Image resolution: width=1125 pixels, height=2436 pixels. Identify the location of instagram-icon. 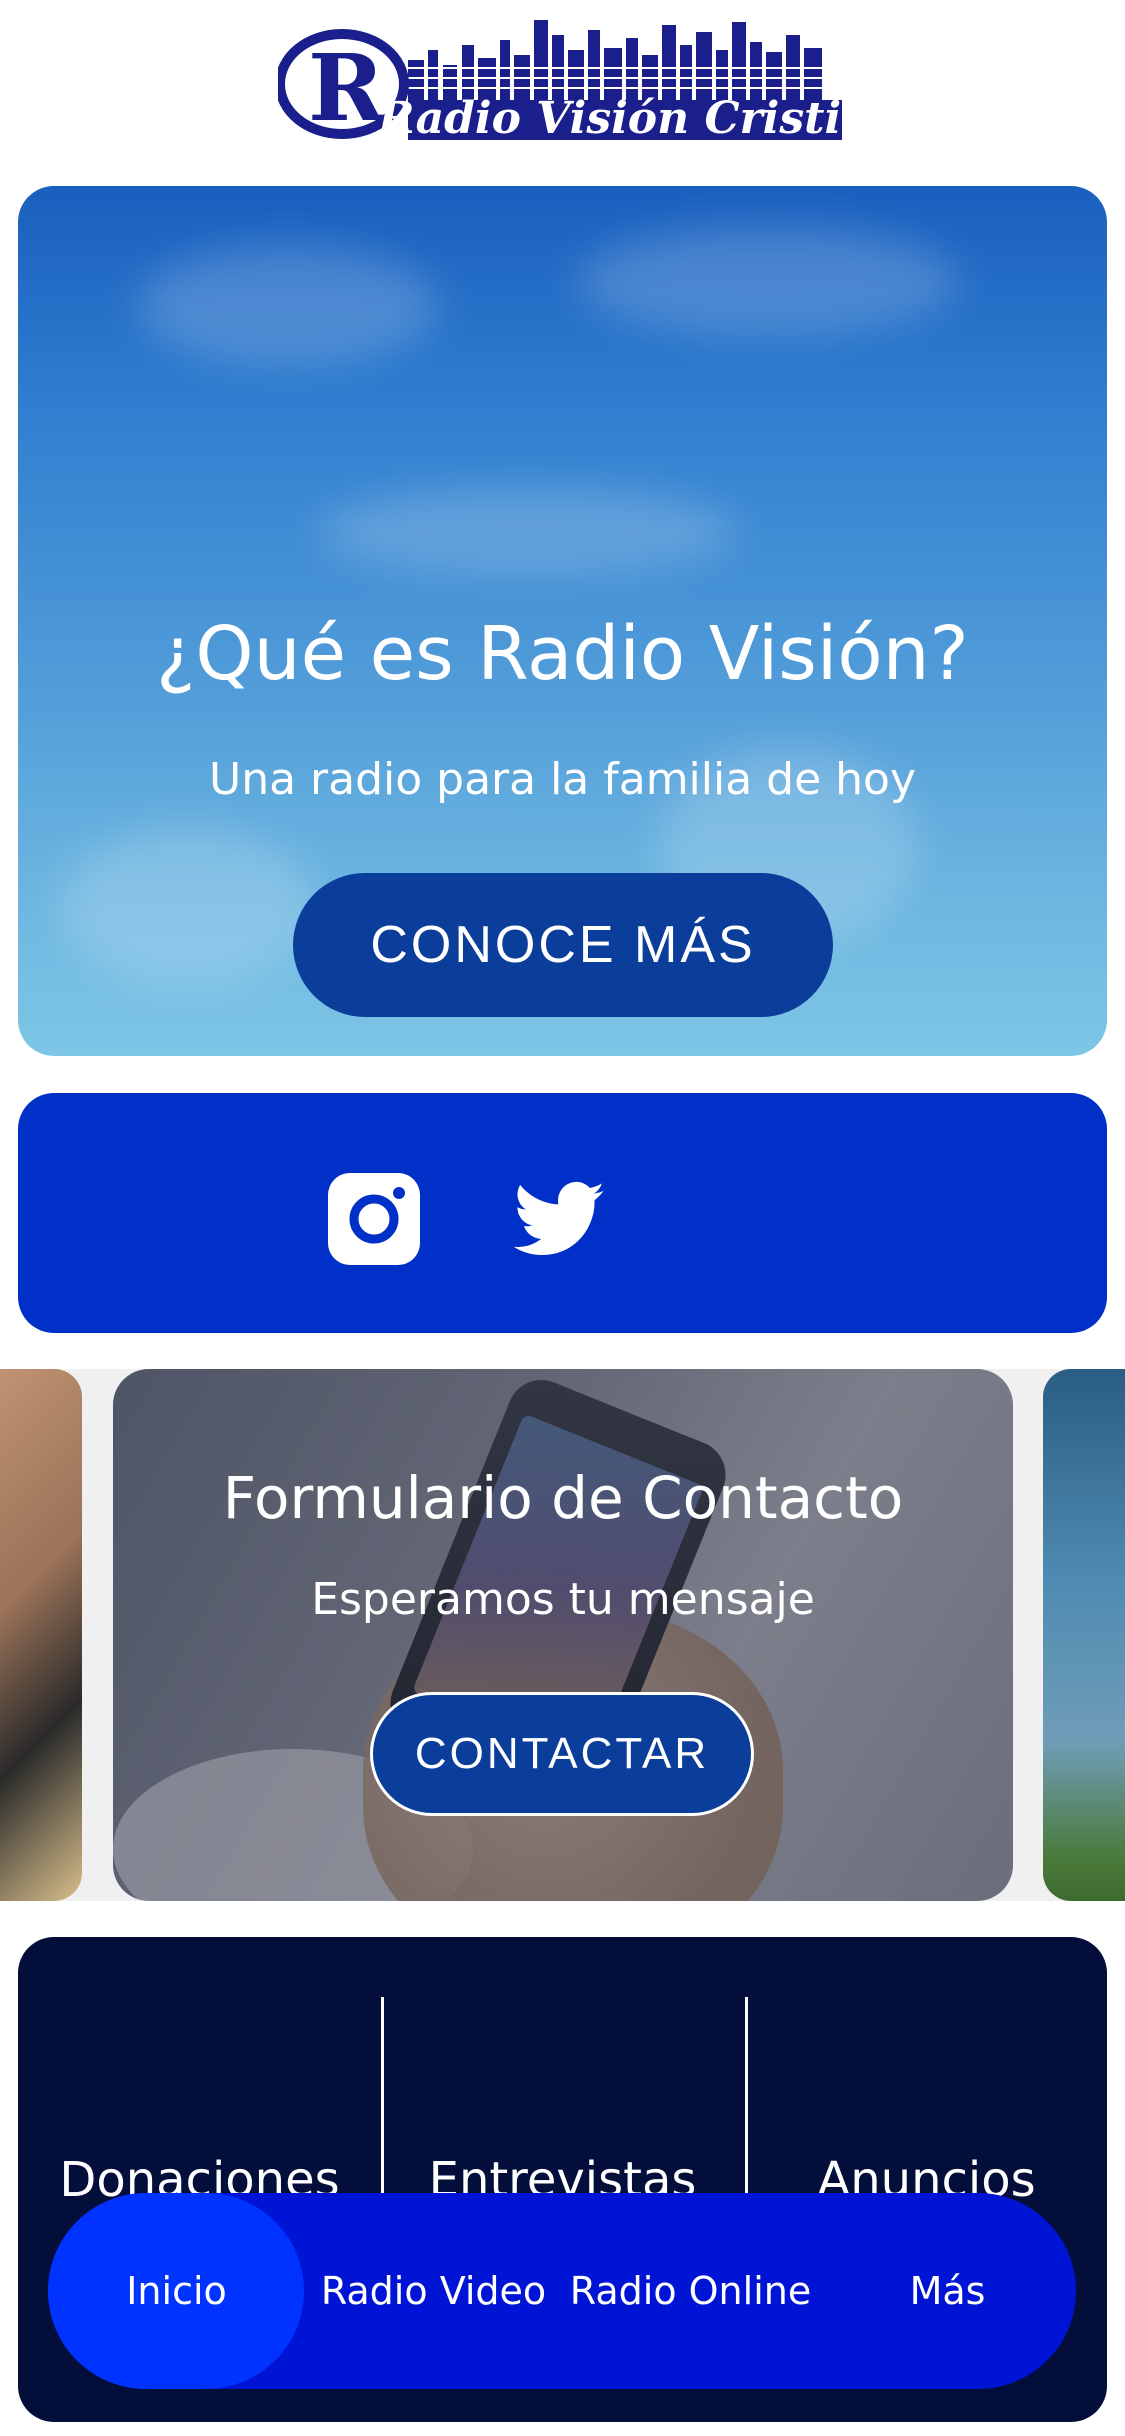
(374, 1219).